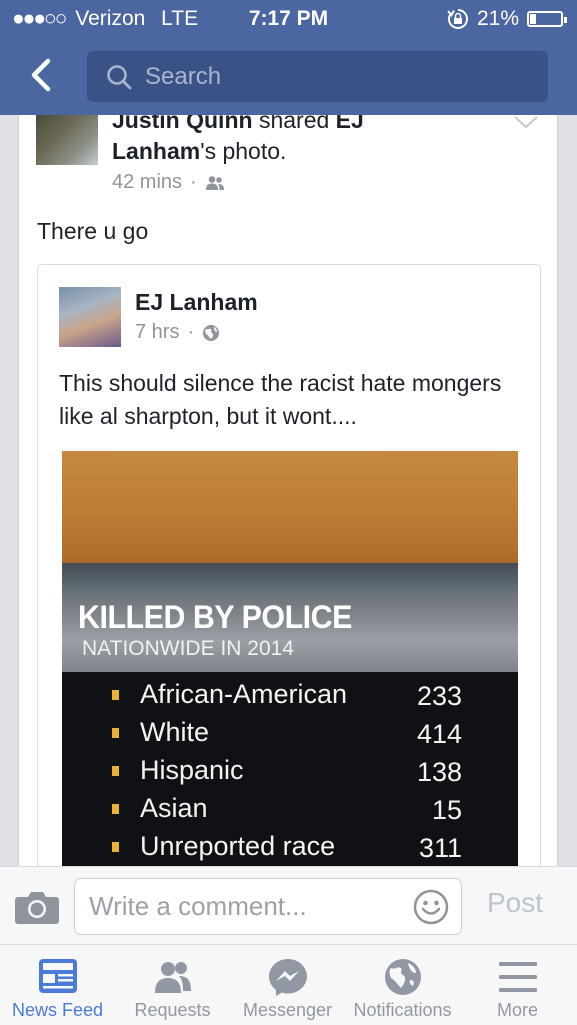 This screenshot has width=577, height=1025. Describe the element at coordinates (439, 696) in the screenshot. I see `photo-row-value: 233` at that location.